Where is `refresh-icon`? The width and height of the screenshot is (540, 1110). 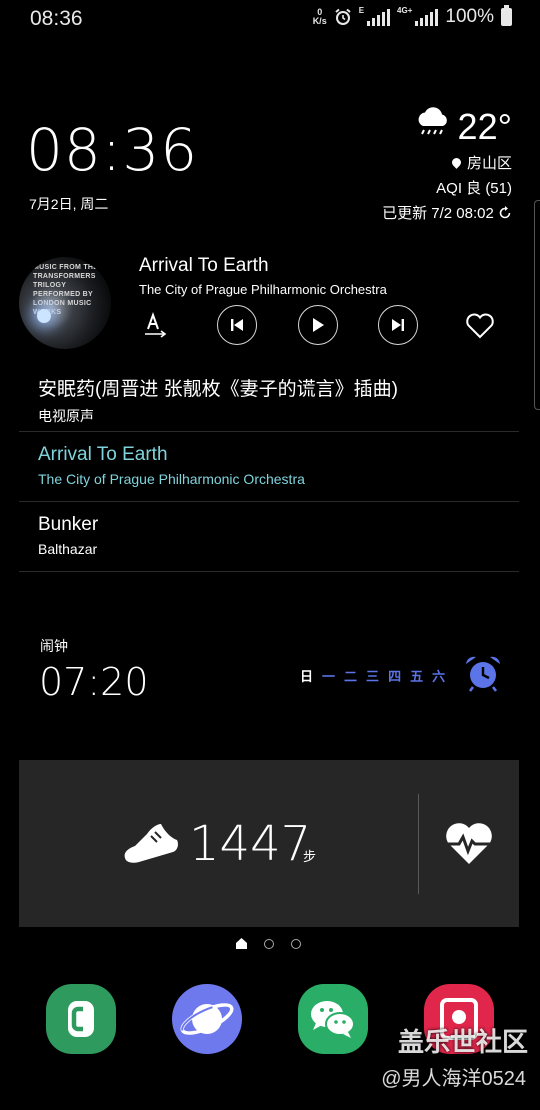 refresh-icon is located at coordinates (505, 213).